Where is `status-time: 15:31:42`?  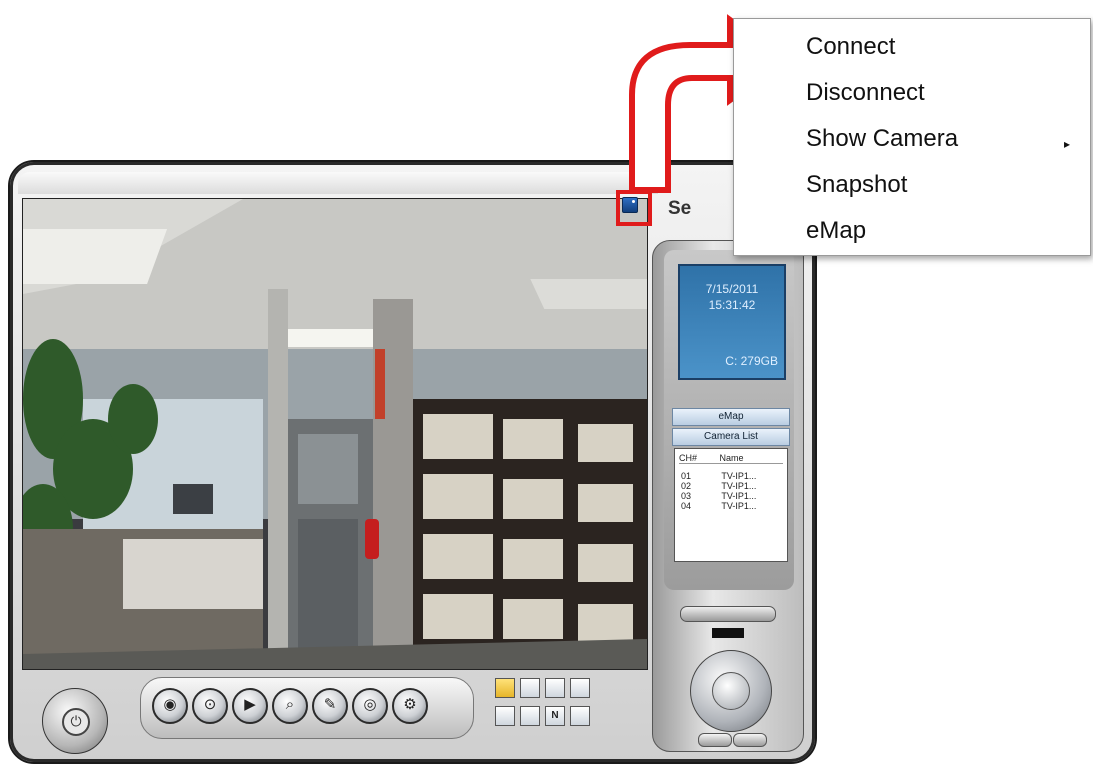 status-time: 15:31:42 is located at coordinates (732, 305).